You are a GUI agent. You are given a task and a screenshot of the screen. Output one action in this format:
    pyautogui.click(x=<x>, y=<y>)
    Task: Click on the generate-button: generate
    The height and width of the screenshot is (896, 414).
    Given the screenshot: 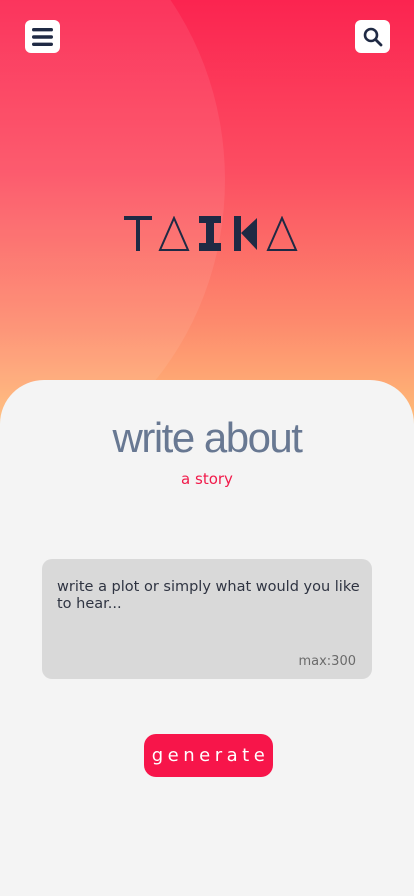 What is the action you would take?
    pyautogui.click(x=208, y=755)
    